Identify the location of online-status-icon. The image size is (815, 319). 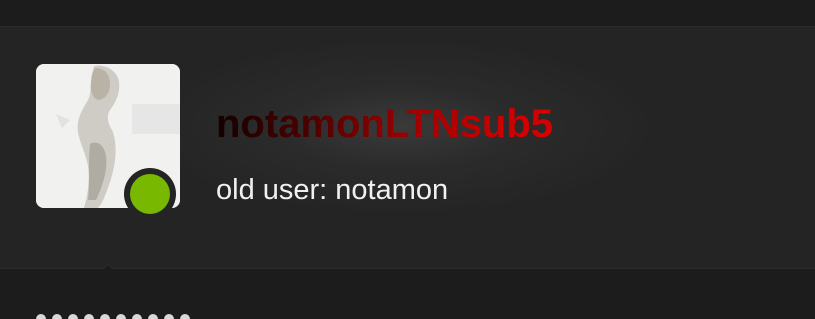
(150, 194).